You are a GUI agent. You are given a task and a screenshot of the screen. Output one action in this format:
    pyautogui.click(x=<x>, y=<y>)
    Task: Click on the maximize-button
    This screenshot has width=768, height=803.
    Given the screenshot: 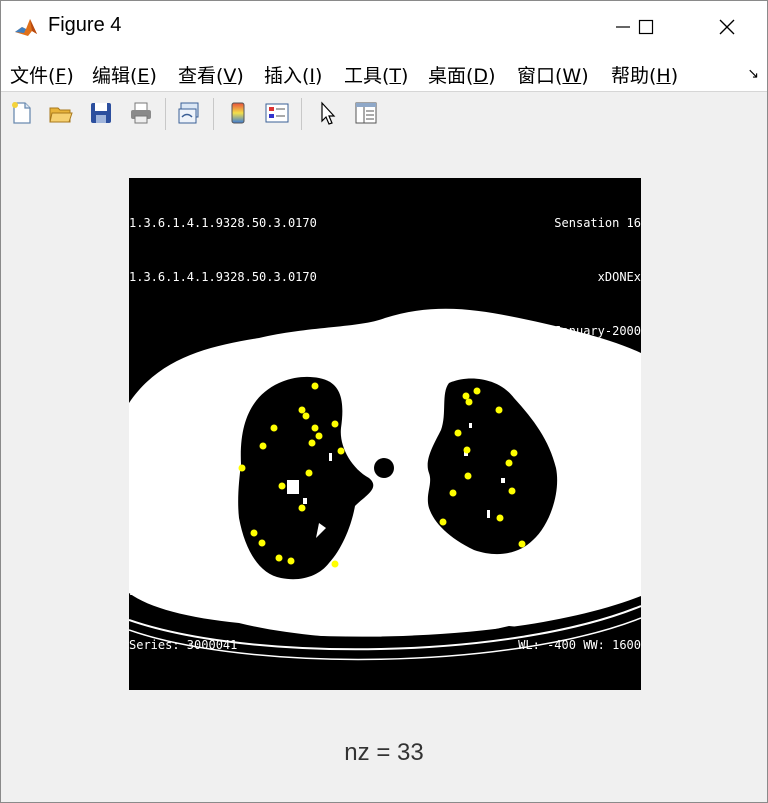 What is the action you would take?
    pyautogui.click(x=646, y=27)
    